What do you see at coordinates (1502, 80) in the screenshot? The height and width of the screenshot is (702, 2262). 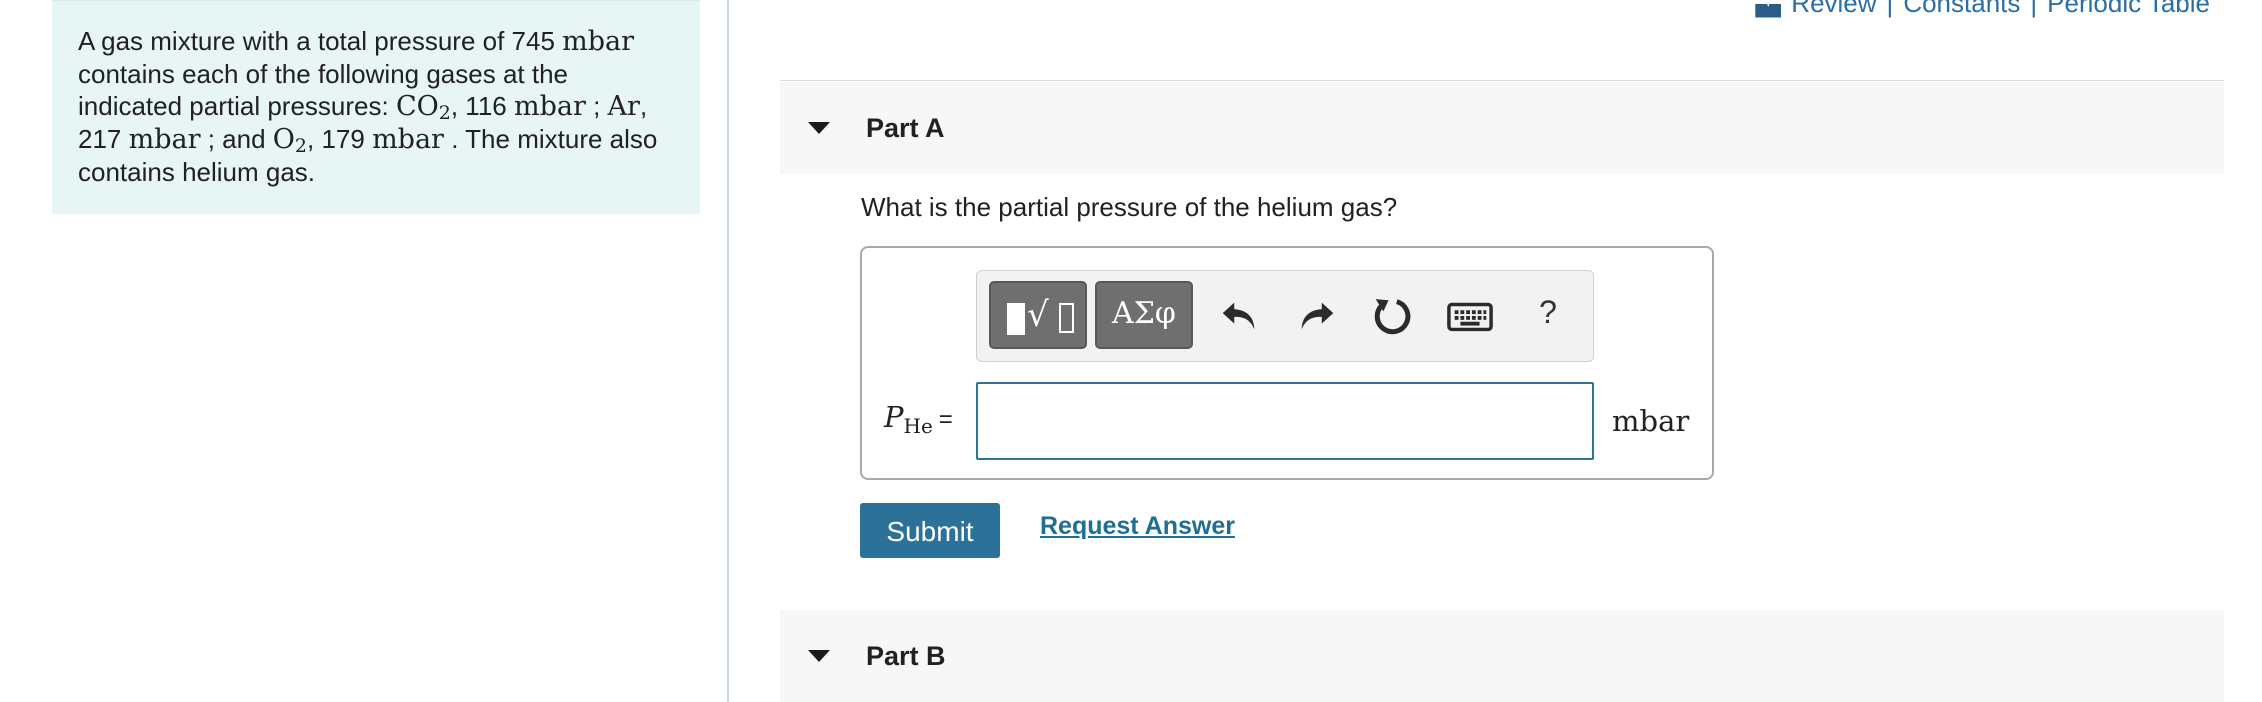 I see `header-divider` at bounding box center [1502, 80].